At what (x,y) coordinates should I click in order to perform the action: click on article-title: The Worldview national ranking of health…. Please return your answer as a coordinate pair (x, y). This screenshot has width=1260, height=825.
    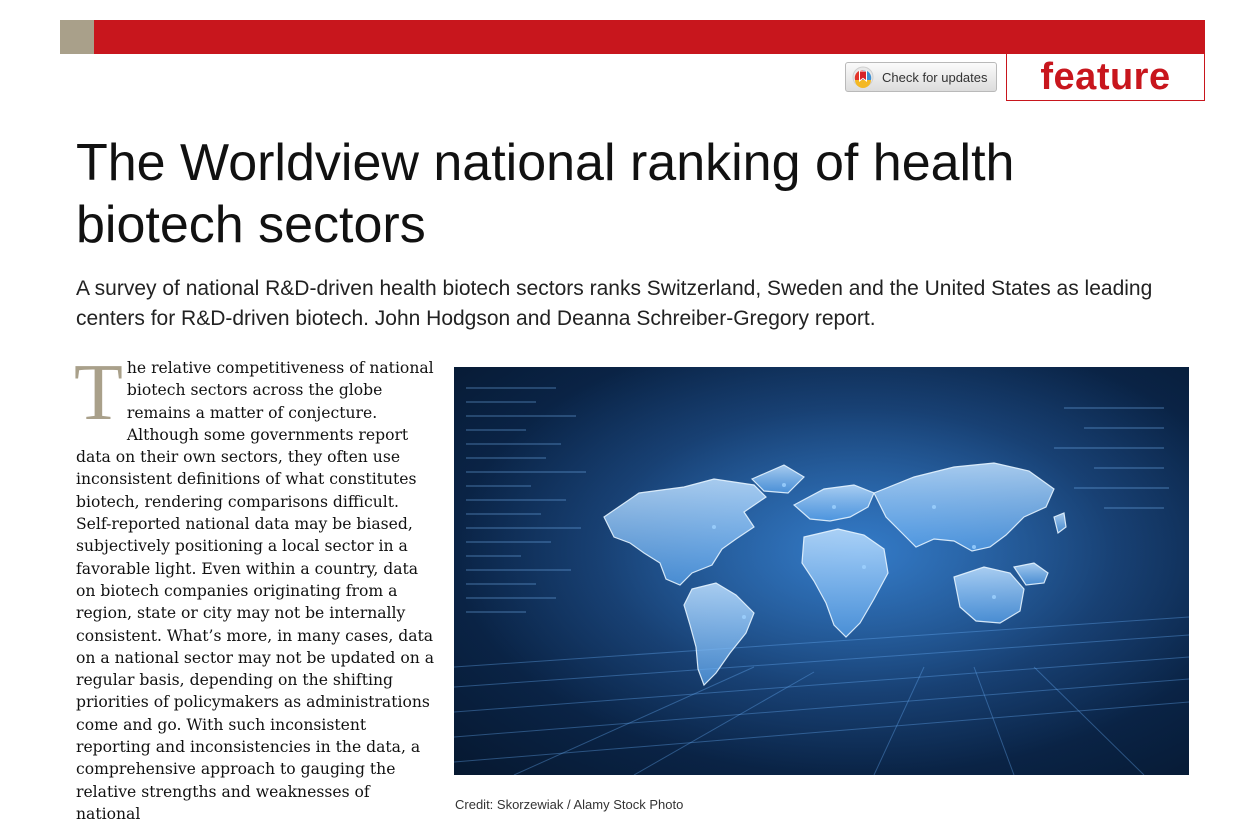
    Looking at the image, I should click on (545, 194).